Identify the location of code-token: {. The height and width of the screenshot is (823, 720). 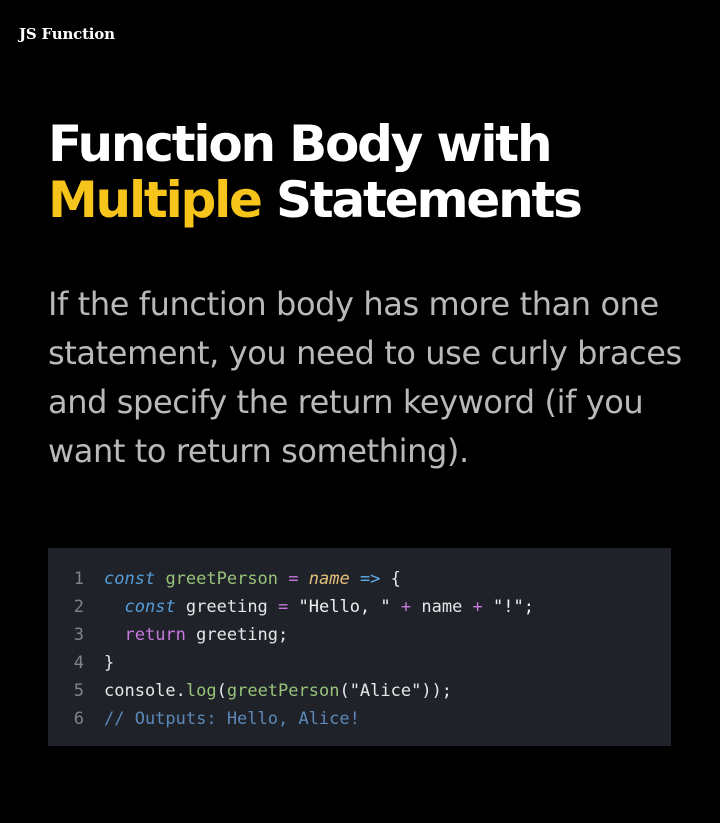
(395, 579).